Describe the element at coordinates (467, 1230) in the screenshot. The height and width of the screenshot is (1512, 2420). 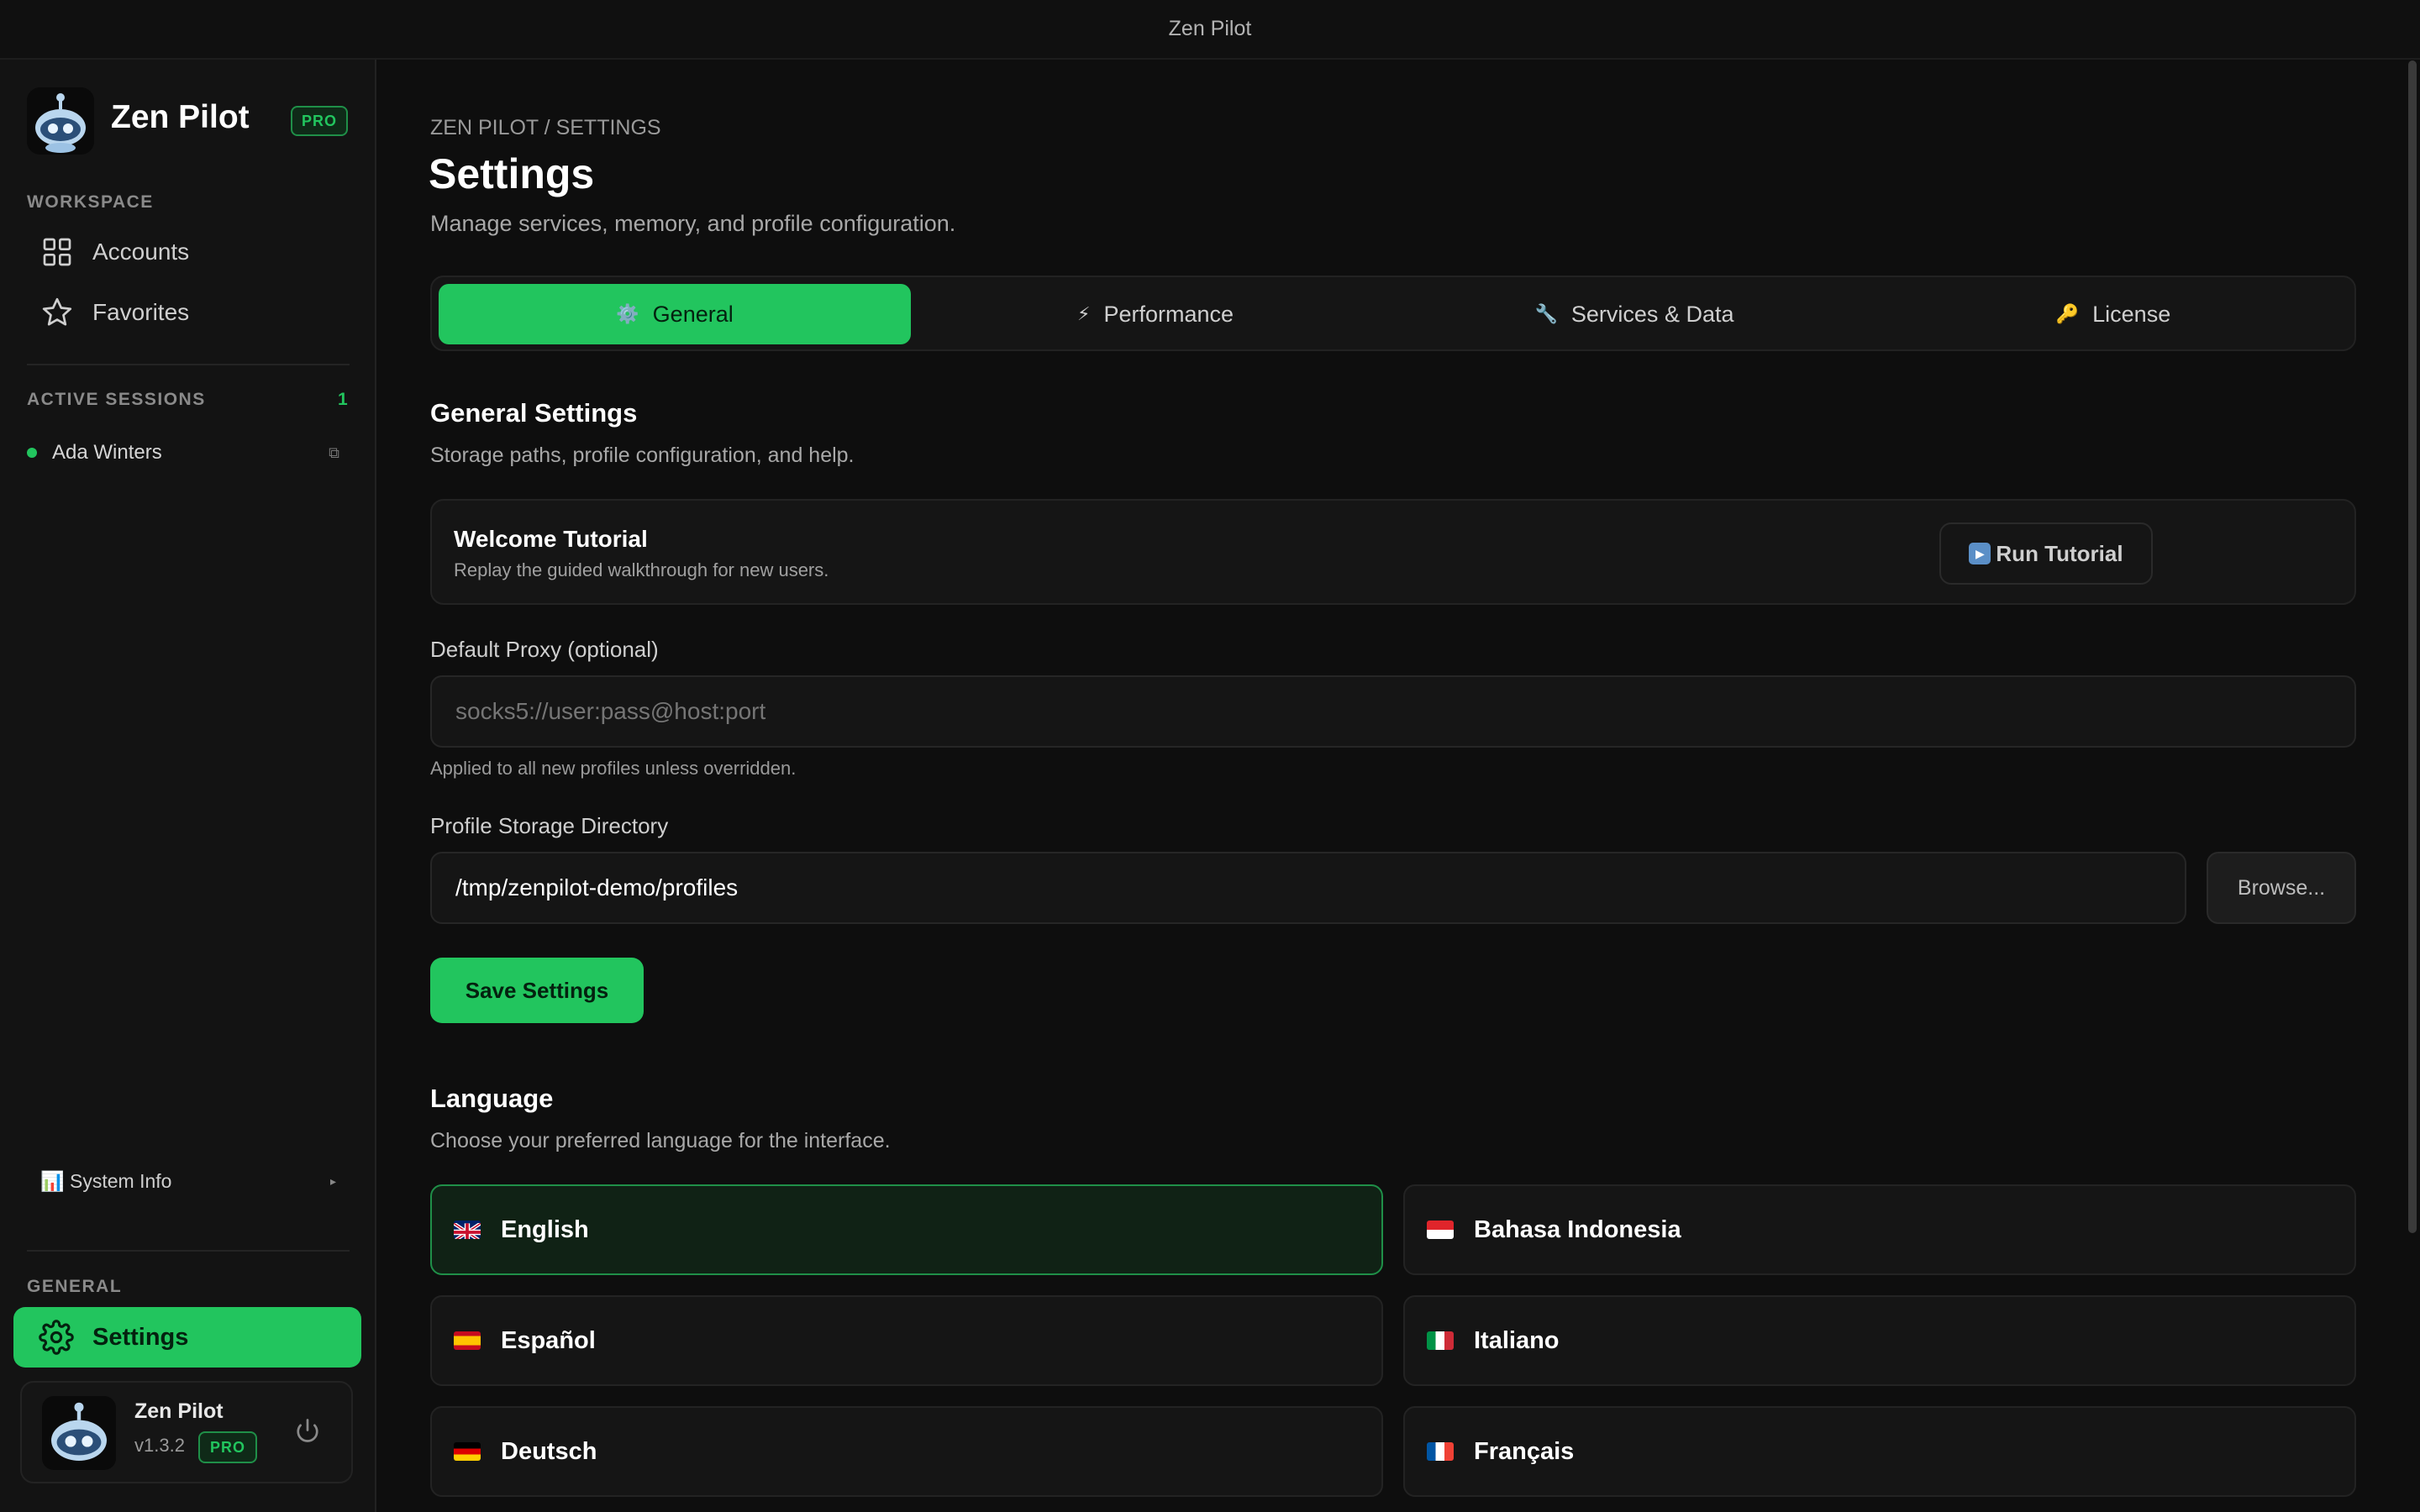
I see `uk-flag-icon` at that location.